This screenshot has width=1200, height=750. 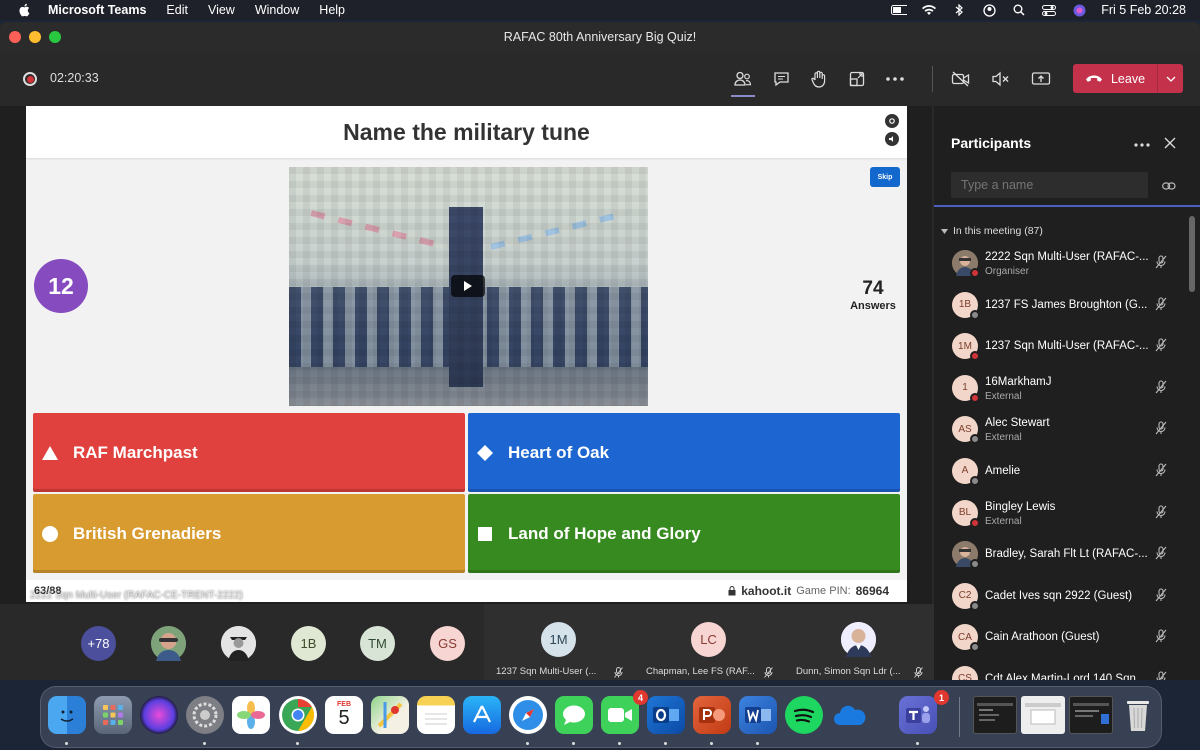 I want to click on answer-option-green: Land of Hope and Glory, so click(x=684, y=533).